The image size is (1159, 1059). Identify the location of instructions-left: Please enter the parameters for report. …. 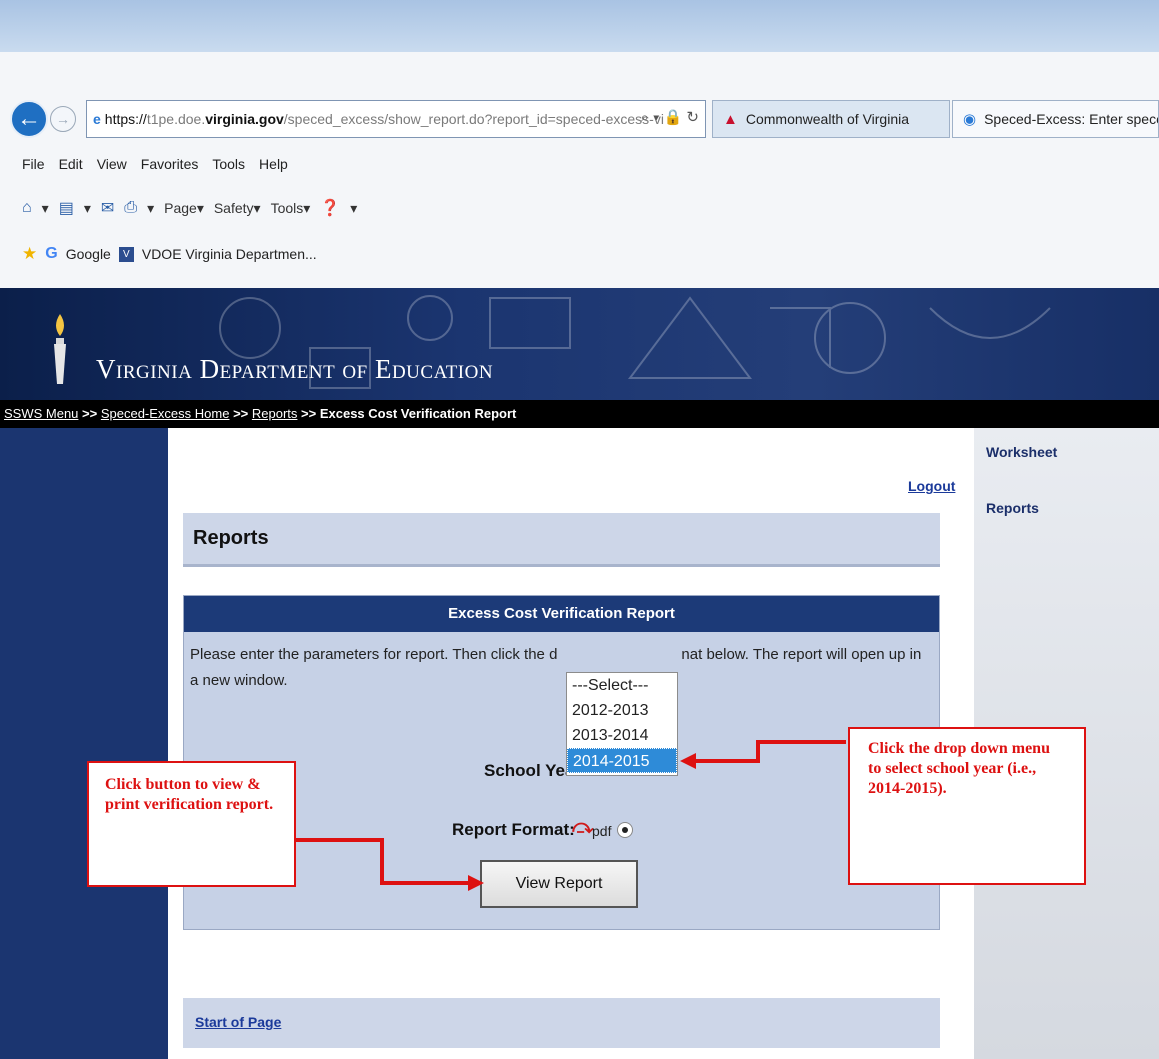
(374, 654).